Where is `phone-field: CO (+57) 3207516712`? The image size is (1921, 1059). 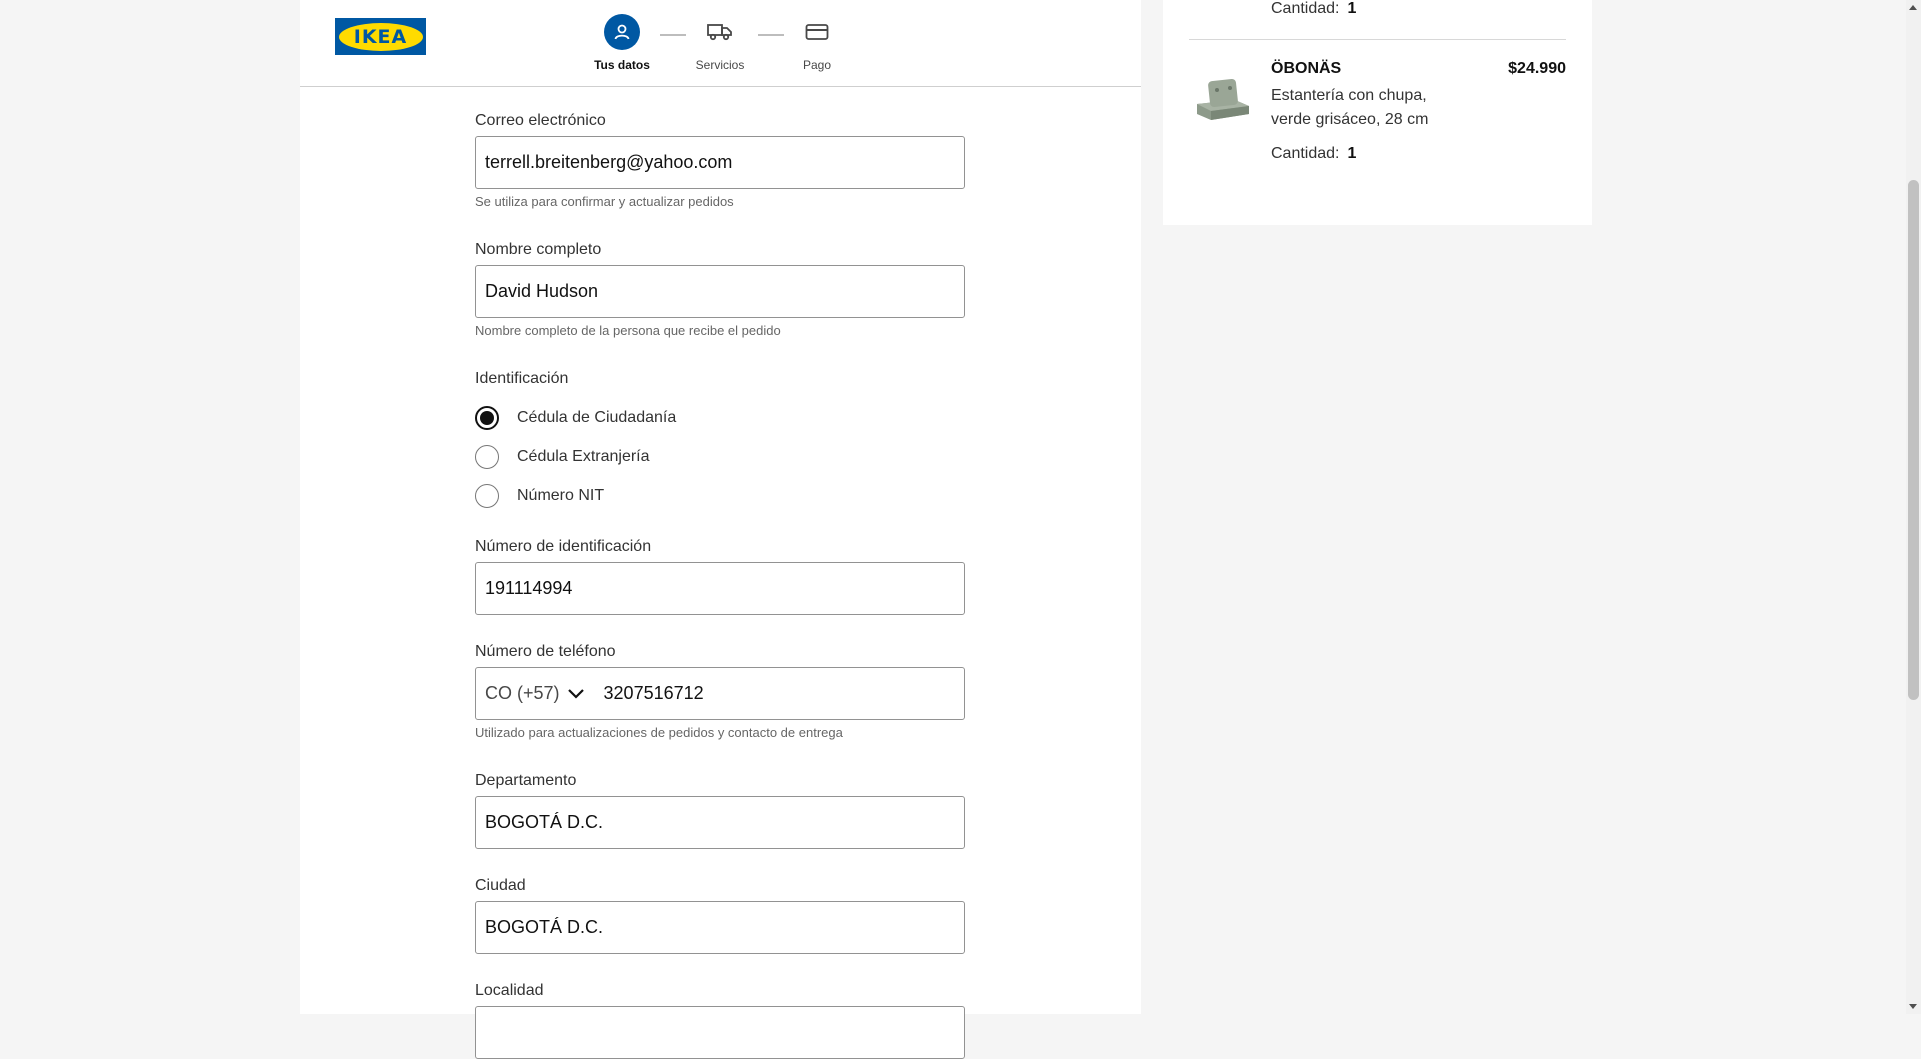
phone-field: CO (+57) 3207516712 is located at coordinates (720, 693).